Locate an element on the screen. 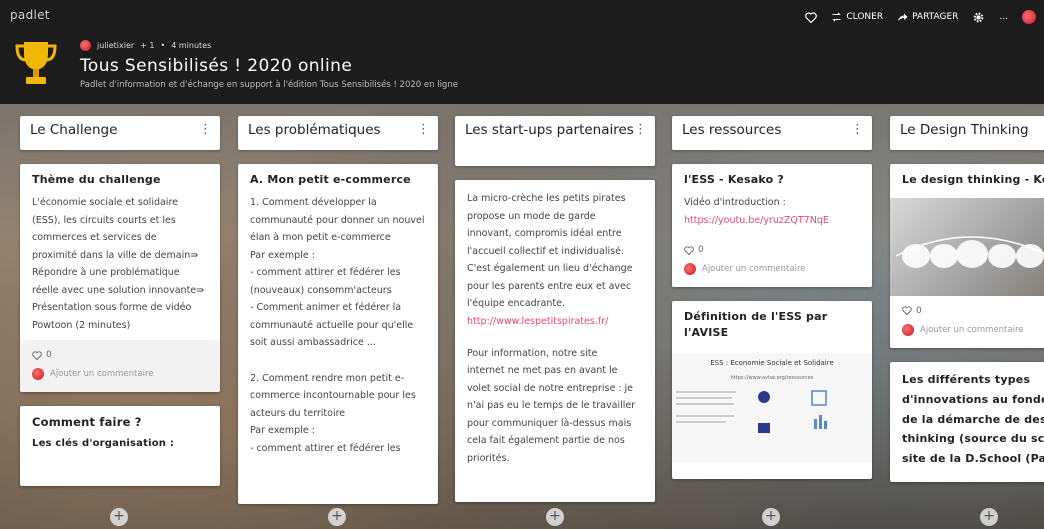 This screenshot has height=529, width=1044. post-image is located at coordinates (967, 246).